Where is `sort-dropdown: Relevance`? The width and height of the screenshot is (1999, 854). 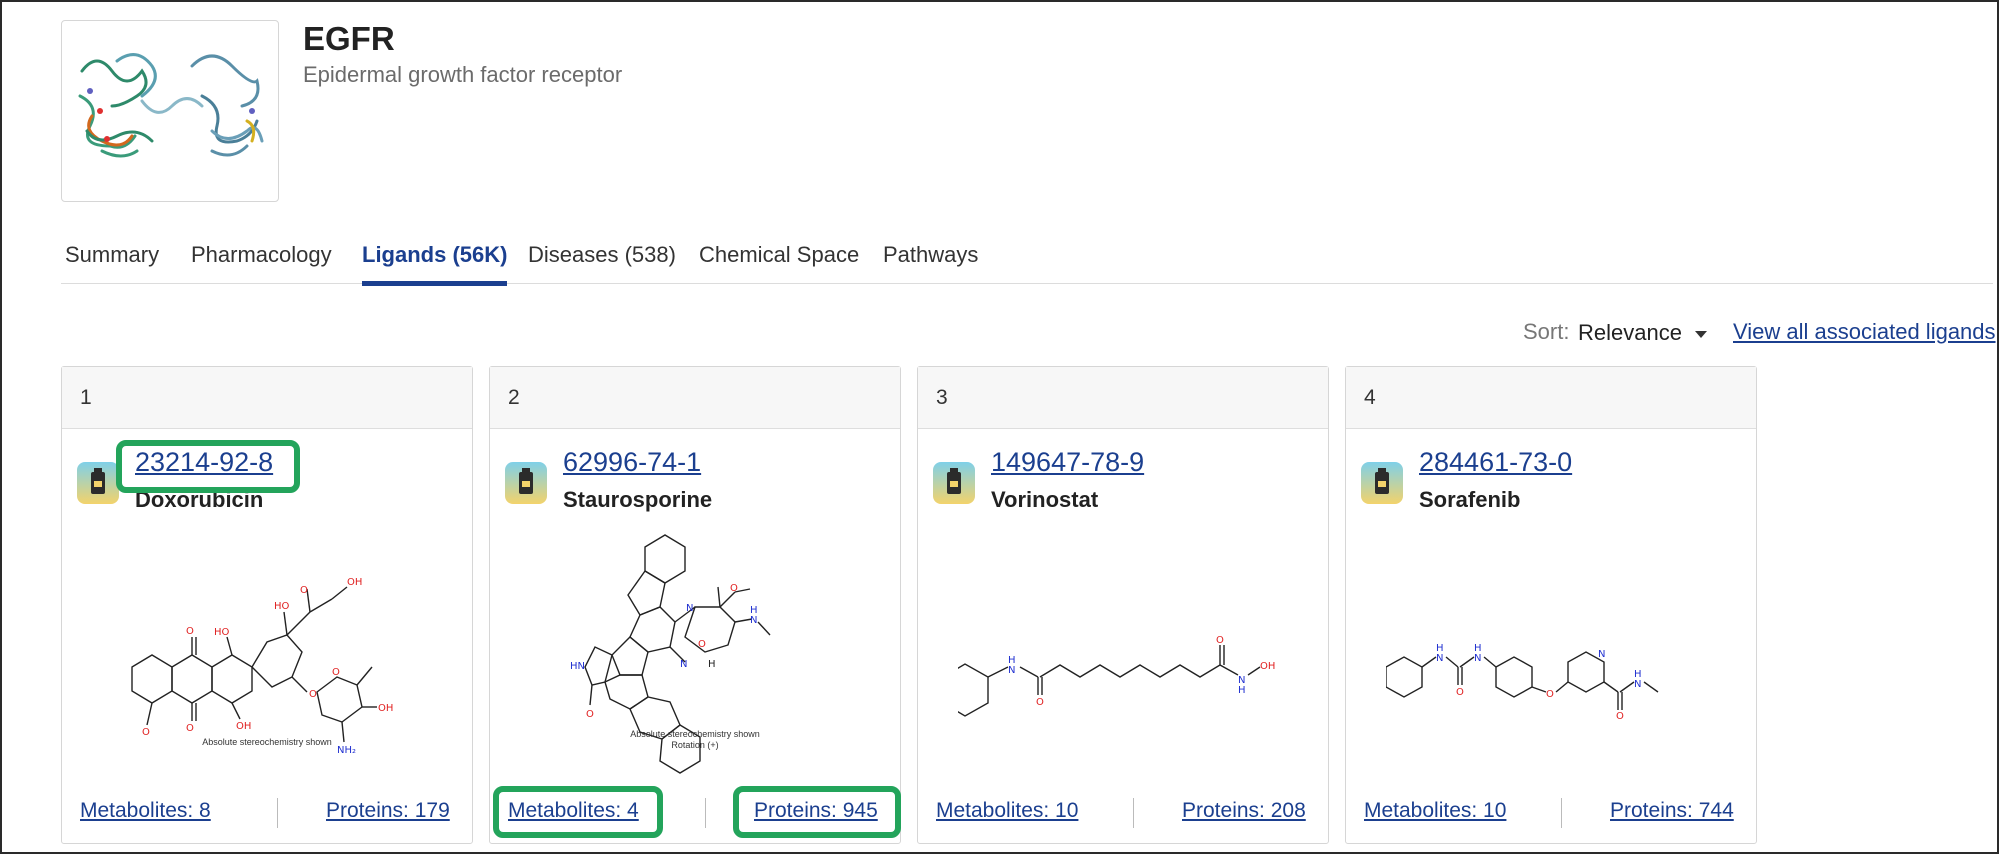 sort-dropdown: Relevance is located at coordinates (1630, 333).